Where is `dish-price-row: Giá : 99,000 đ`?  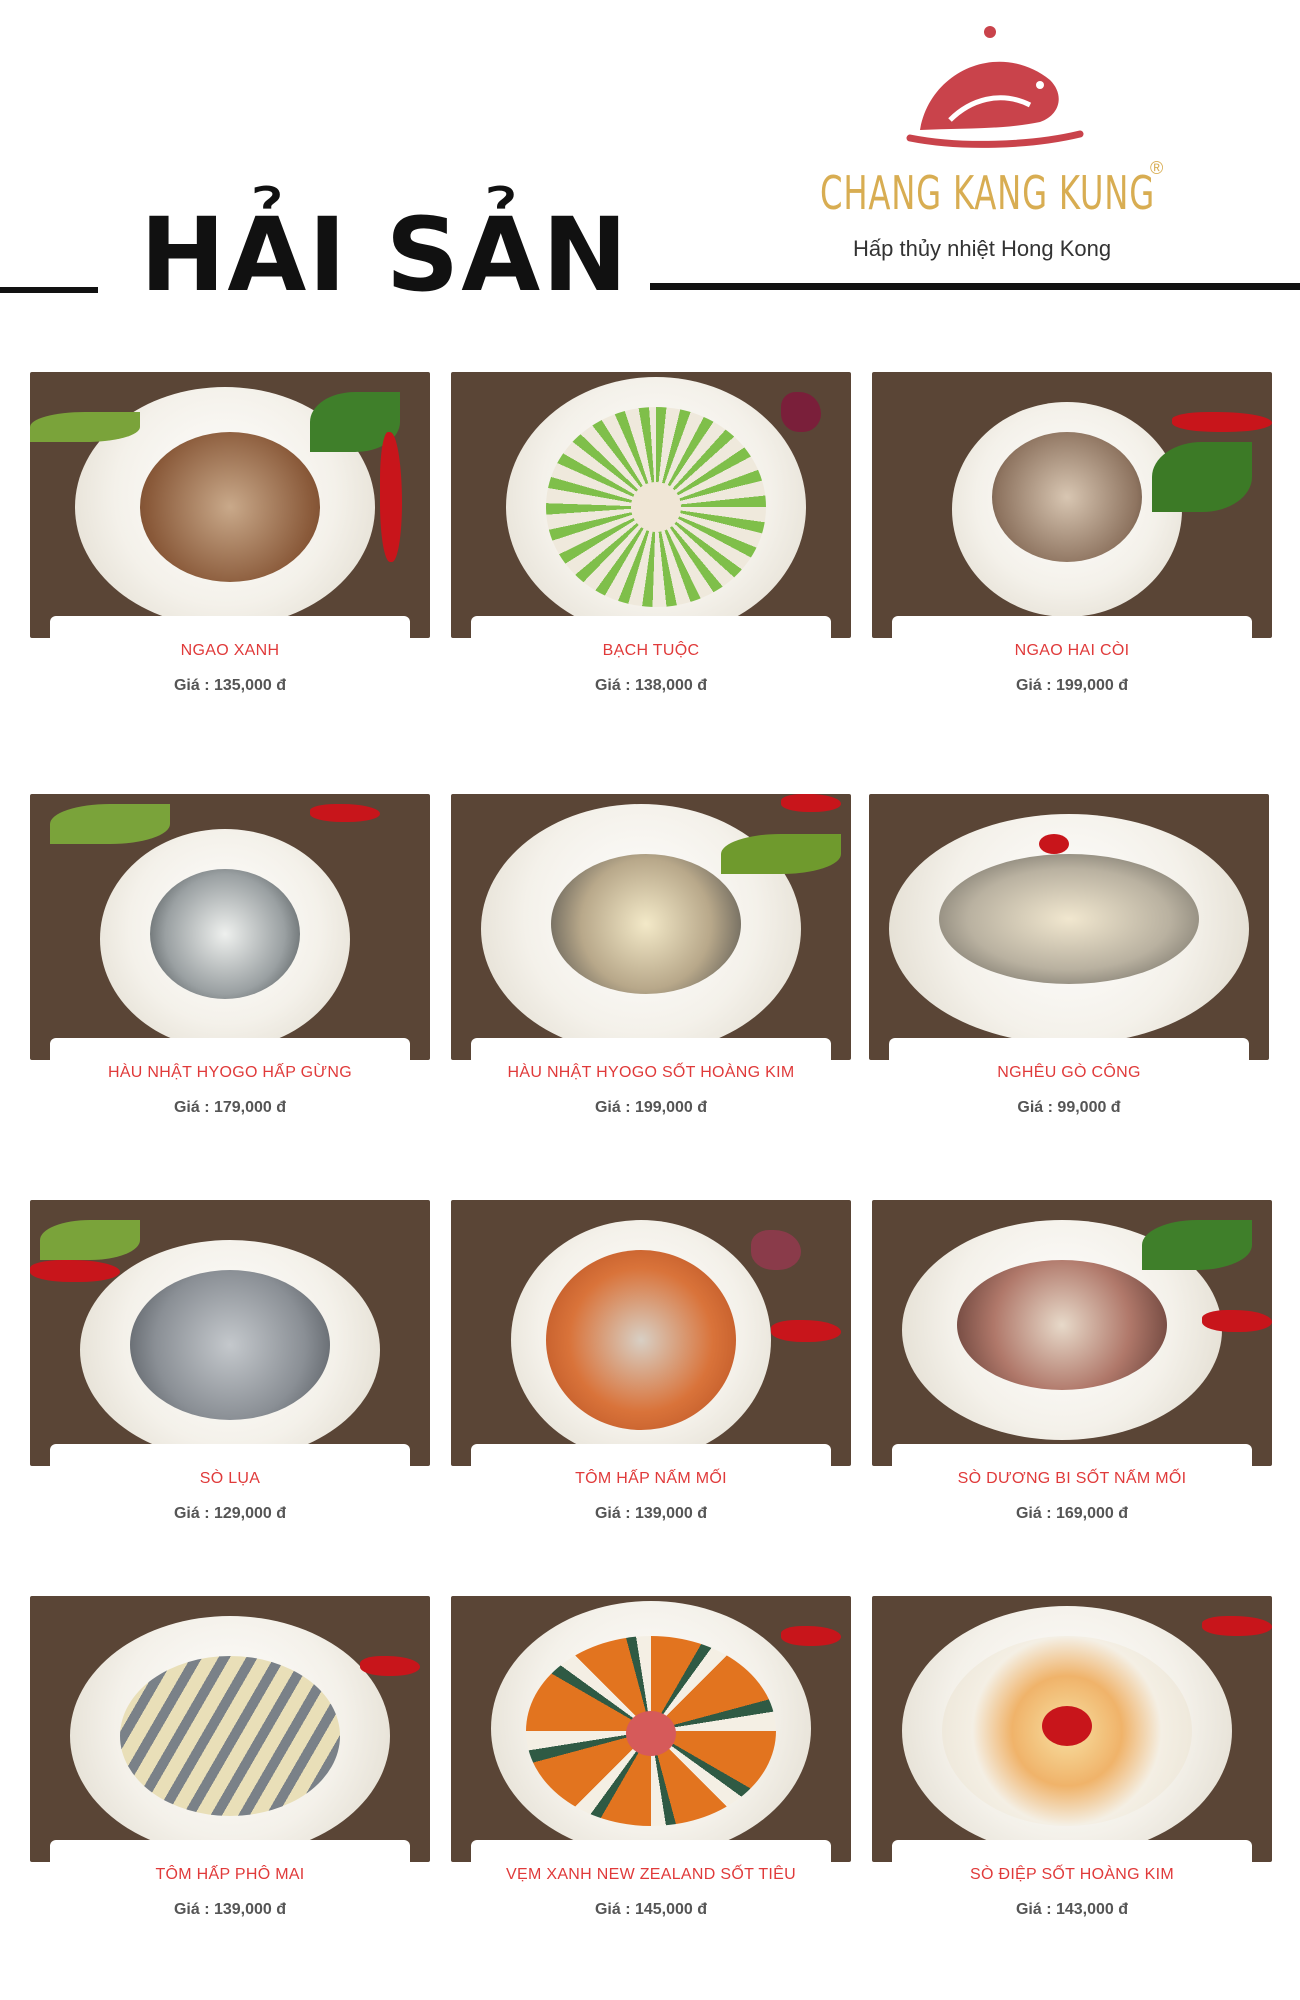 dish-price-row: Giá : 99,000 đ is located at coordinates (1069, 1108).